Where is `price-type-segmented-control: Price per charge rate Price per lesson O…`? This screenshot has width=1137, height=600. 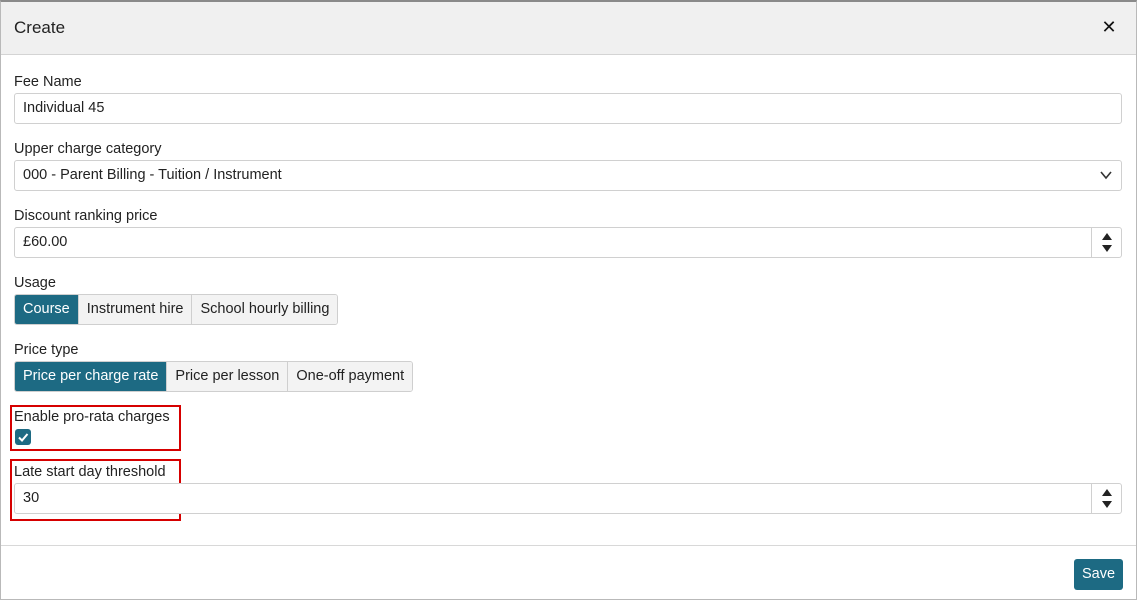 price-type-segmented-control: Price per charge rate Price per lesson O… is located at coordinates (214, 376).